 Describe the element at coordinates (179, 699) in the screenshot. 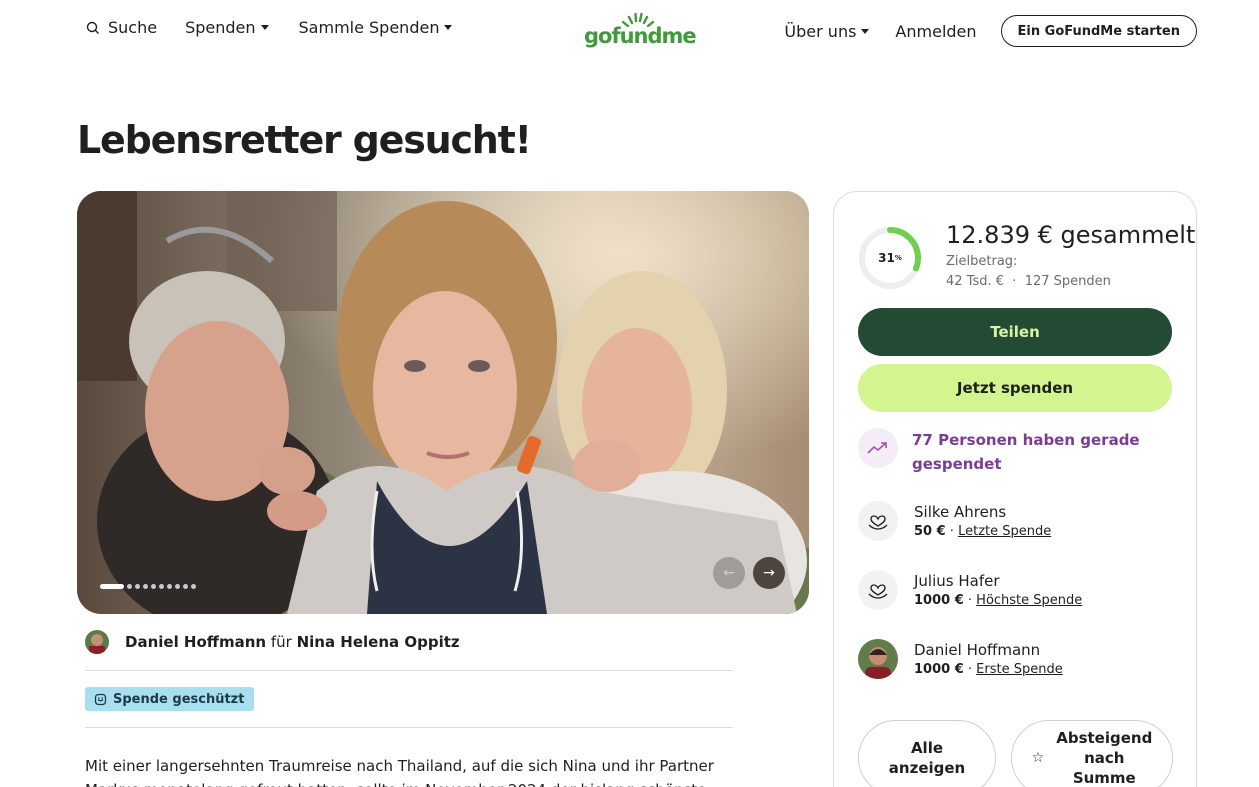

I see `badge-label: Spende geschützt` at that location.